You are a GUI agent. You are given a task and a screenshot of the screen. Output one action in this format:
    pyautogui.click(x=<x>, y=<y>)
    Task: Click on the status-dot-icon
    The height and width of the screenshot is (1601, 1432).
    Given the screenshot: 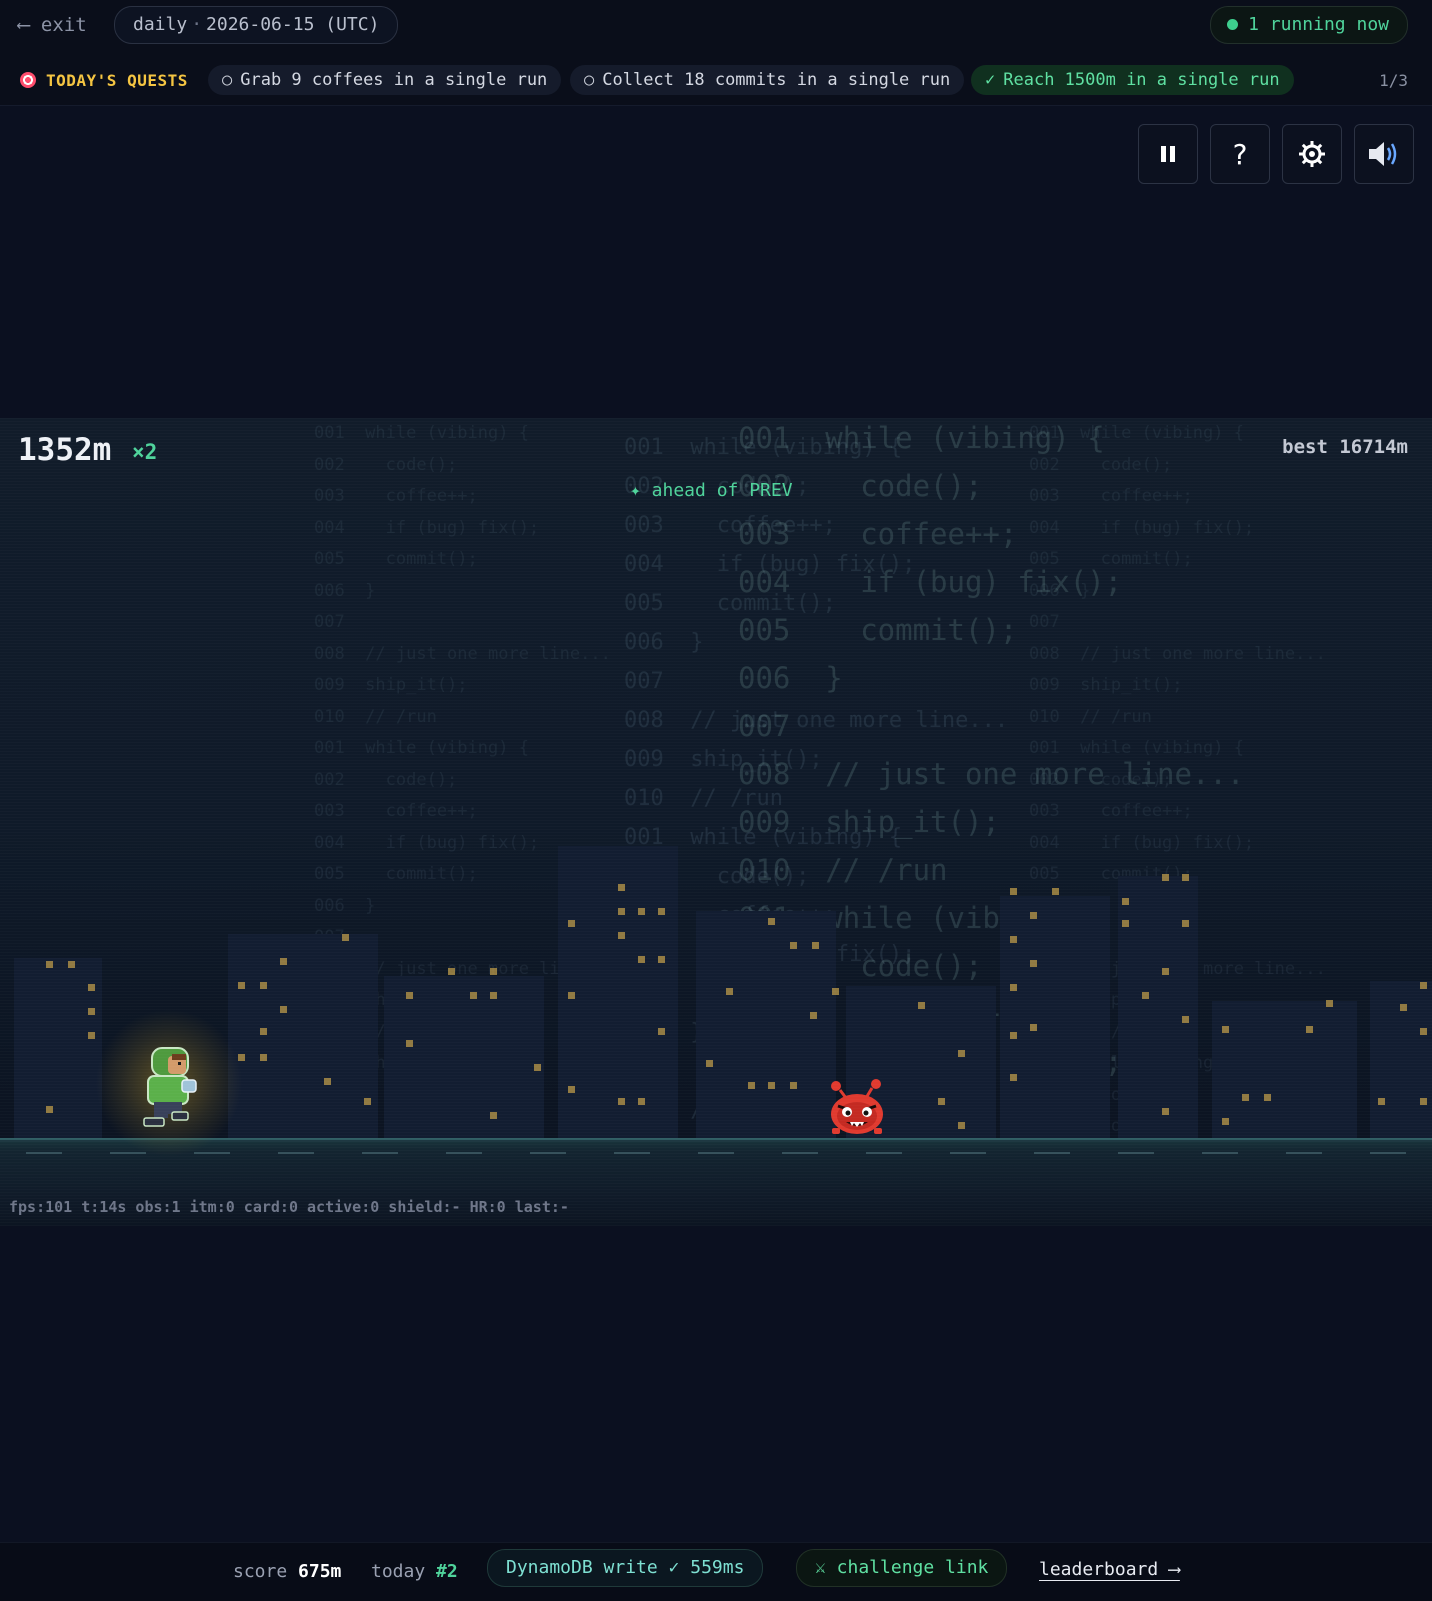 What is the action you would take?
    pyautogui.click(x=1233, y=24)
    